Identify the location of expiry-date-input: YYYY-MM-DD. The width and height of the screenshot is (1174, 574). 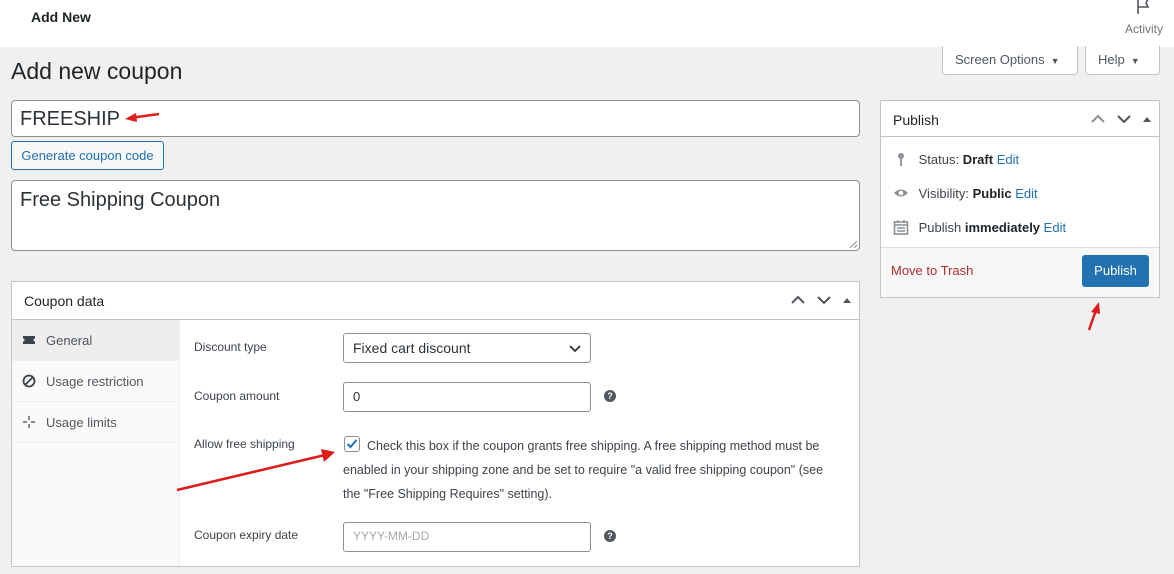
(467, 537).